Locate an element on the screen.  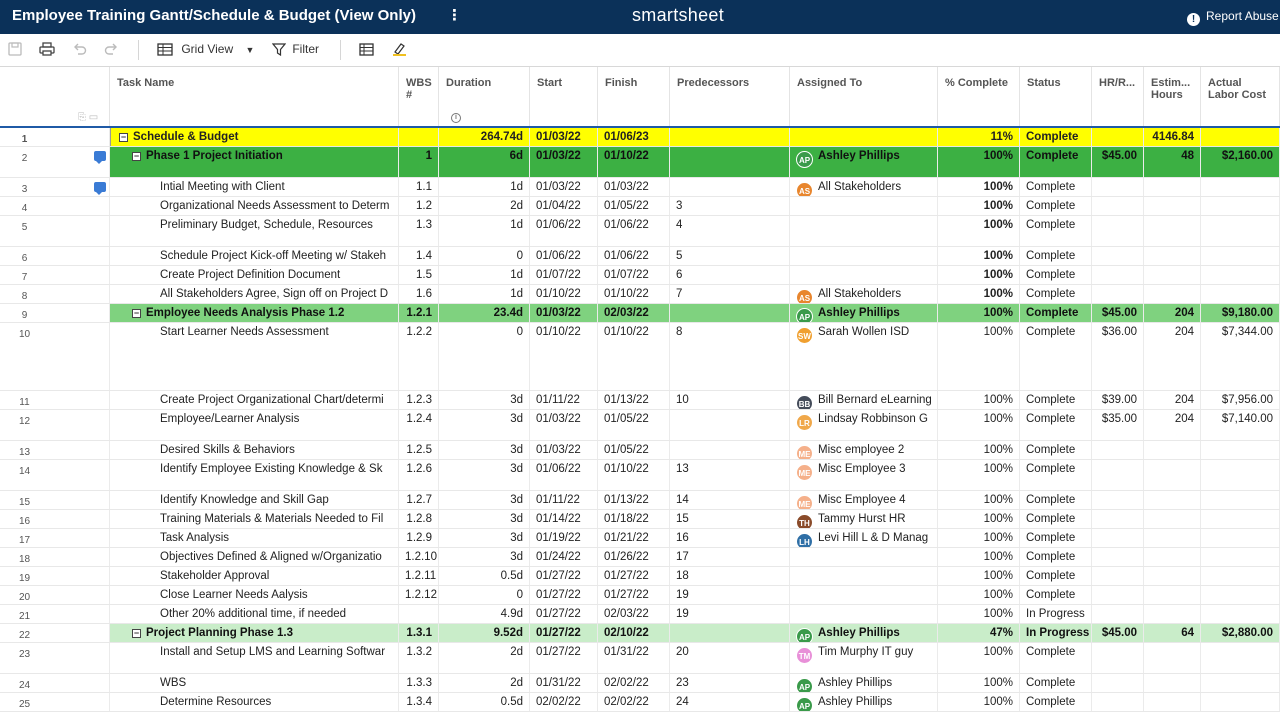
row-number: 7 is located at coordinates (55, 275).